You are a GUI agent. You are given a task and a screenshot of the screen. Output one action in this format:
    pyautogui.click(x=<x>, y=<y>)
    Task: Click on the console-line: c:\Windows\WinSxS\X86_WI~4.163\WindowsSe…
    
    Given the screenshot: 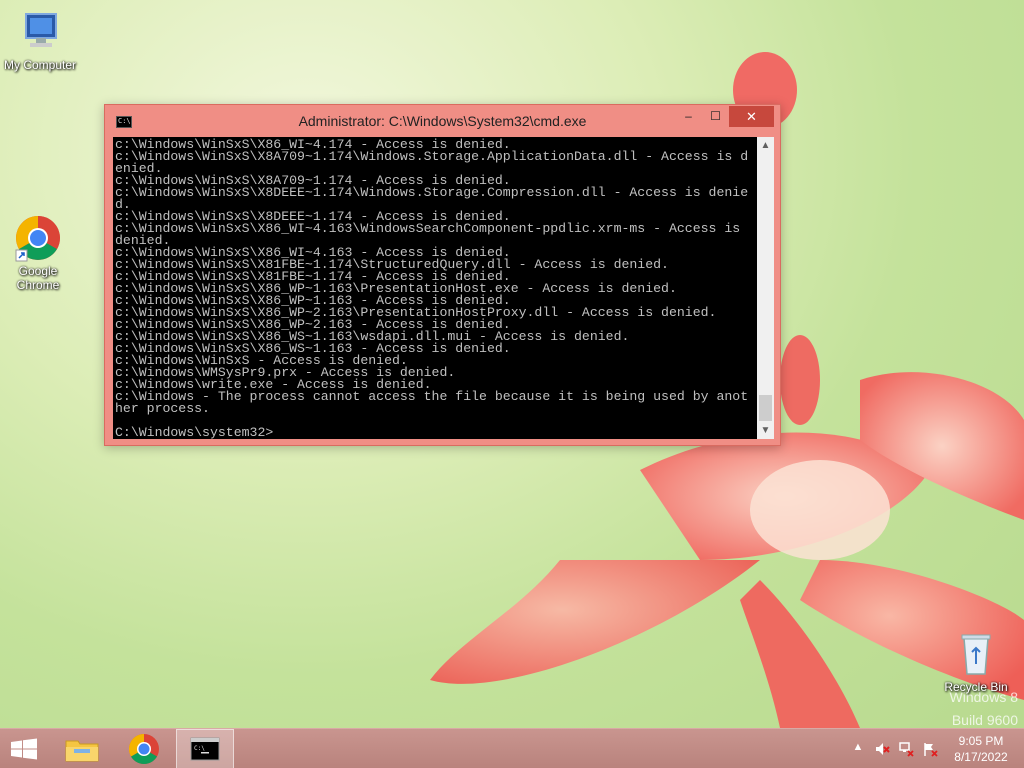 What is the action you would take?
    pyautogui.click(x=428, y=228)
    